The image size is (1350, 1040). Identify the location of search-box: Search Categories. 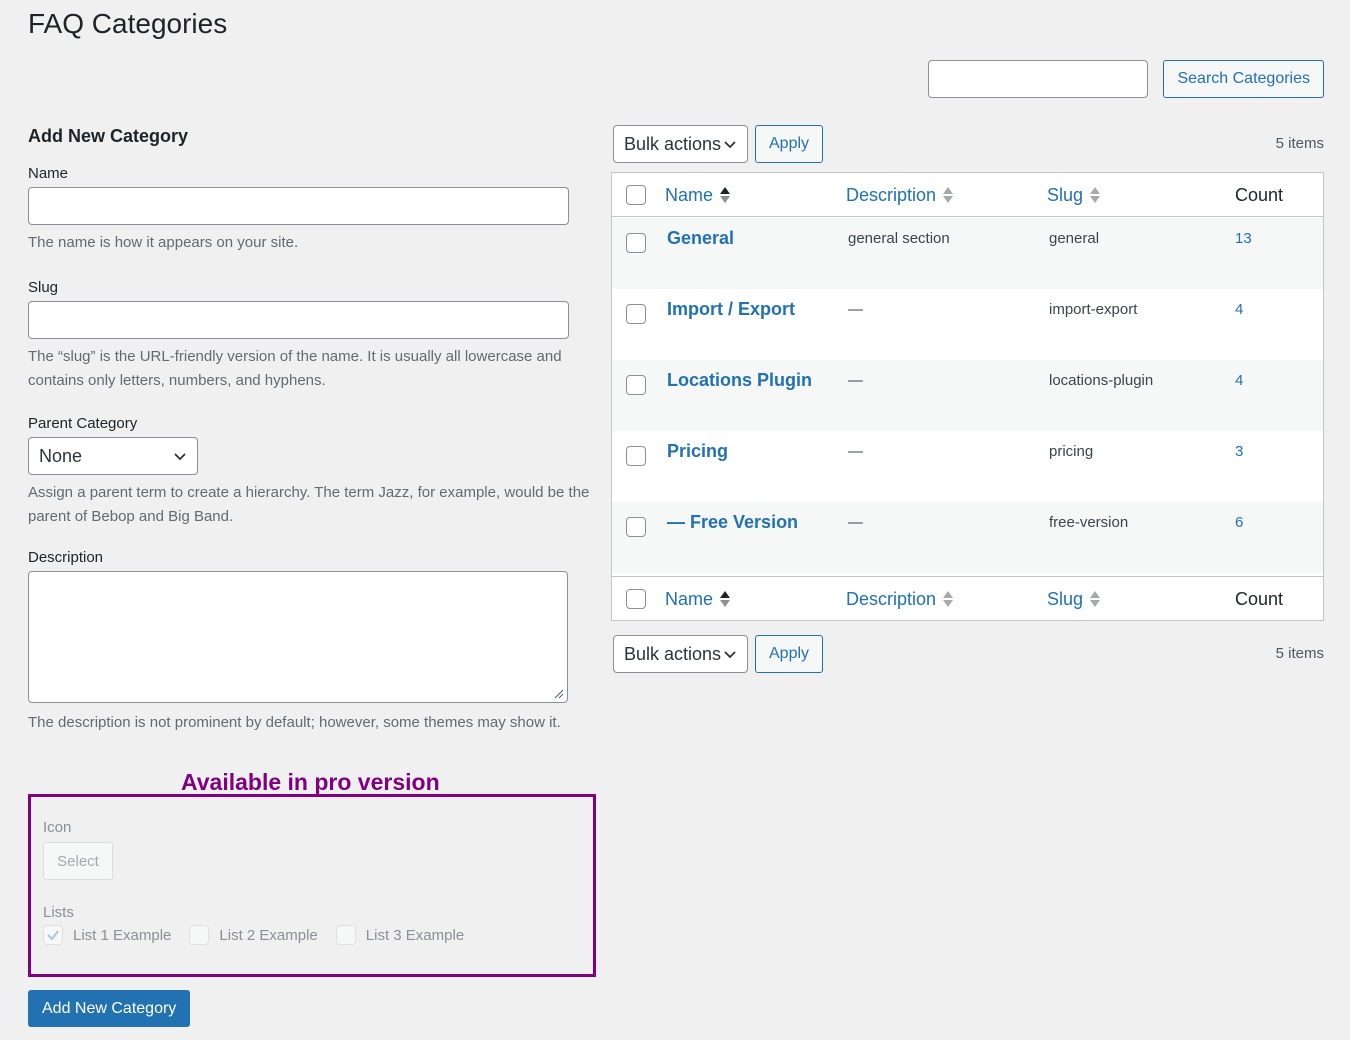
(1126, 79).